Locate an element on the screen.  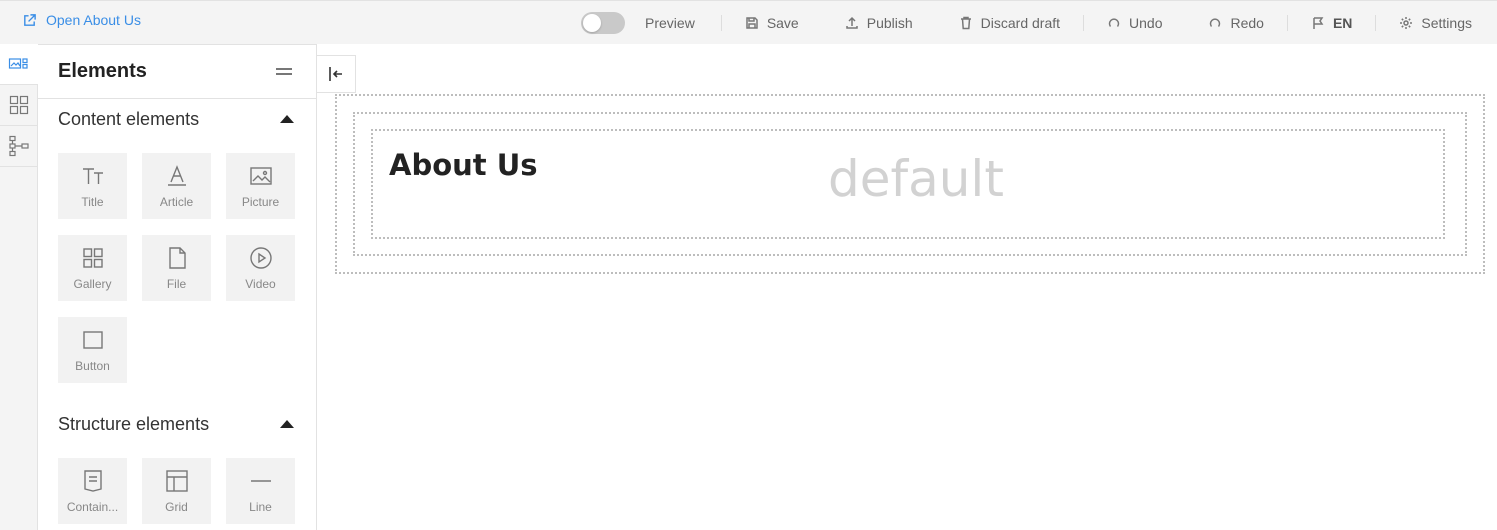
picture-icon is located at coordinates (260, 176).